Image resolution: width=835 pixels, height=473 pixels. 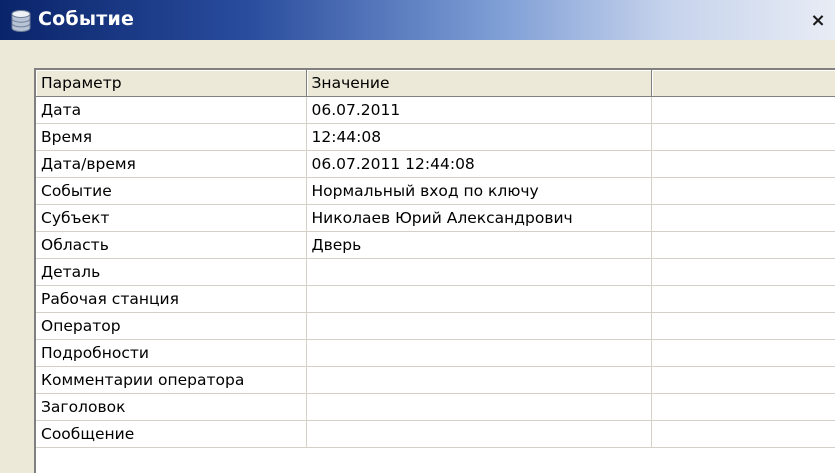 I want to click on value-cell: 06.07.2011, so click(x=479, y=110).